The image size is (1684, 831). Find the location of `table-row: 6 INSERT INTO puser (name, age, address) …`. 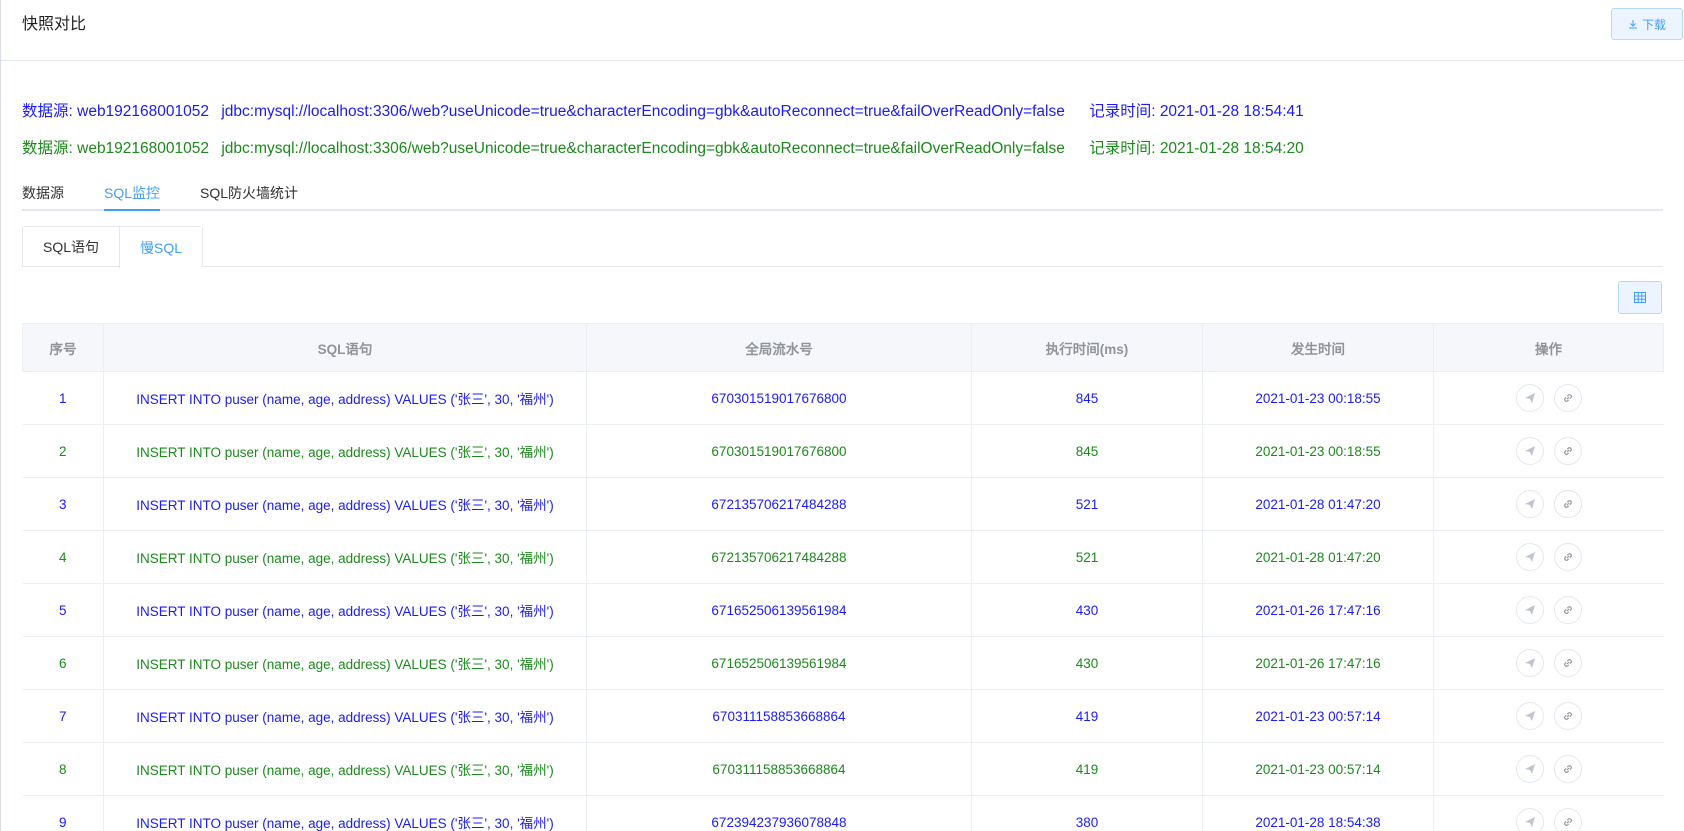

table-row: 6 INSERT INTO puser (name, age, address) … is located at coordinates (843, 663).